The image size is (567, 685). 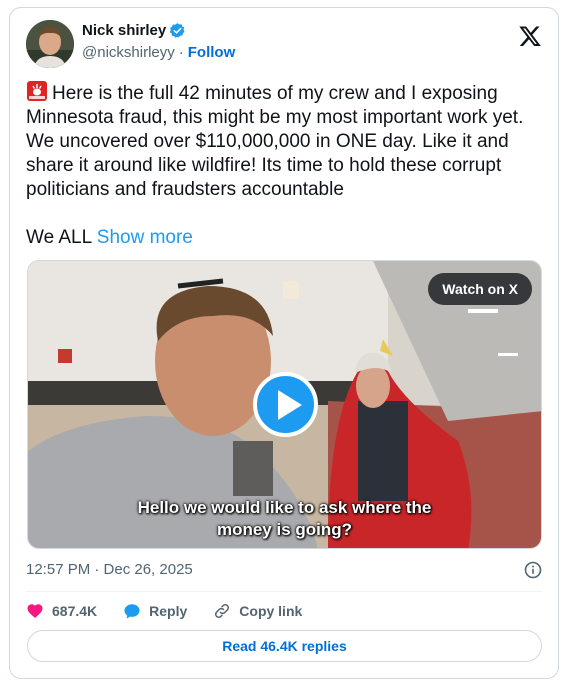 What do you see at coordinates (480, 289) in the screenshot?
I see `watch-on-x-button: Watch on X` at bounding box center [480, 289].